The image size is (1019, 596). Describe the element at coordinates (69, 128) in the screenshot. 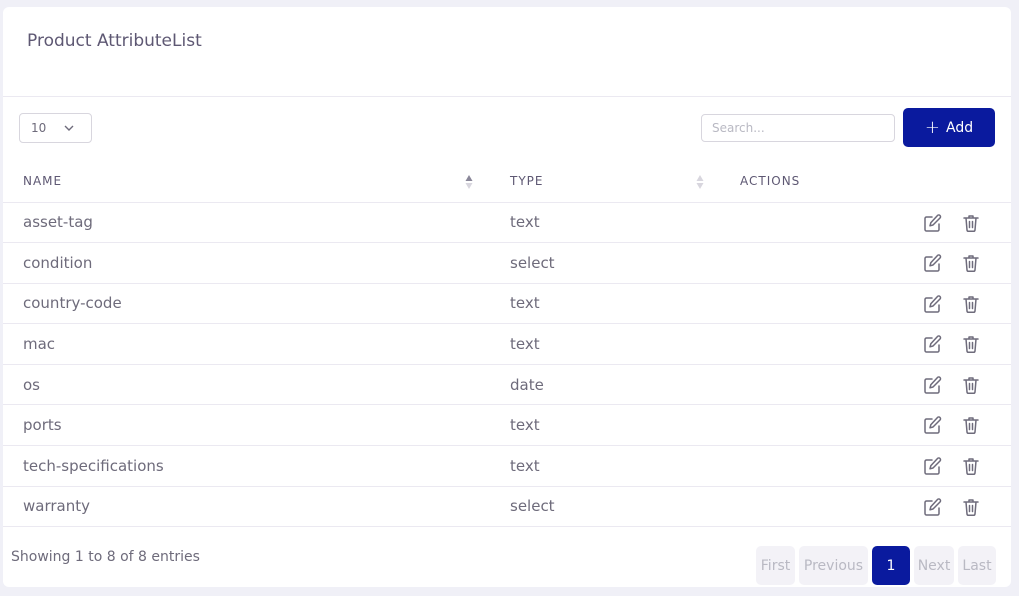

I see `chevron-down-icon` at that location.